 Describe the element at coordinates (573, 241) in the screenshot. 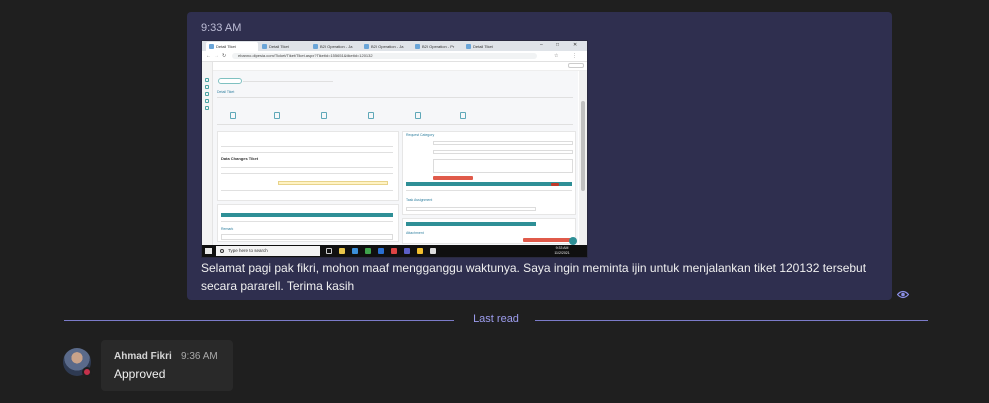

I see `chat-fab-button` at that location.